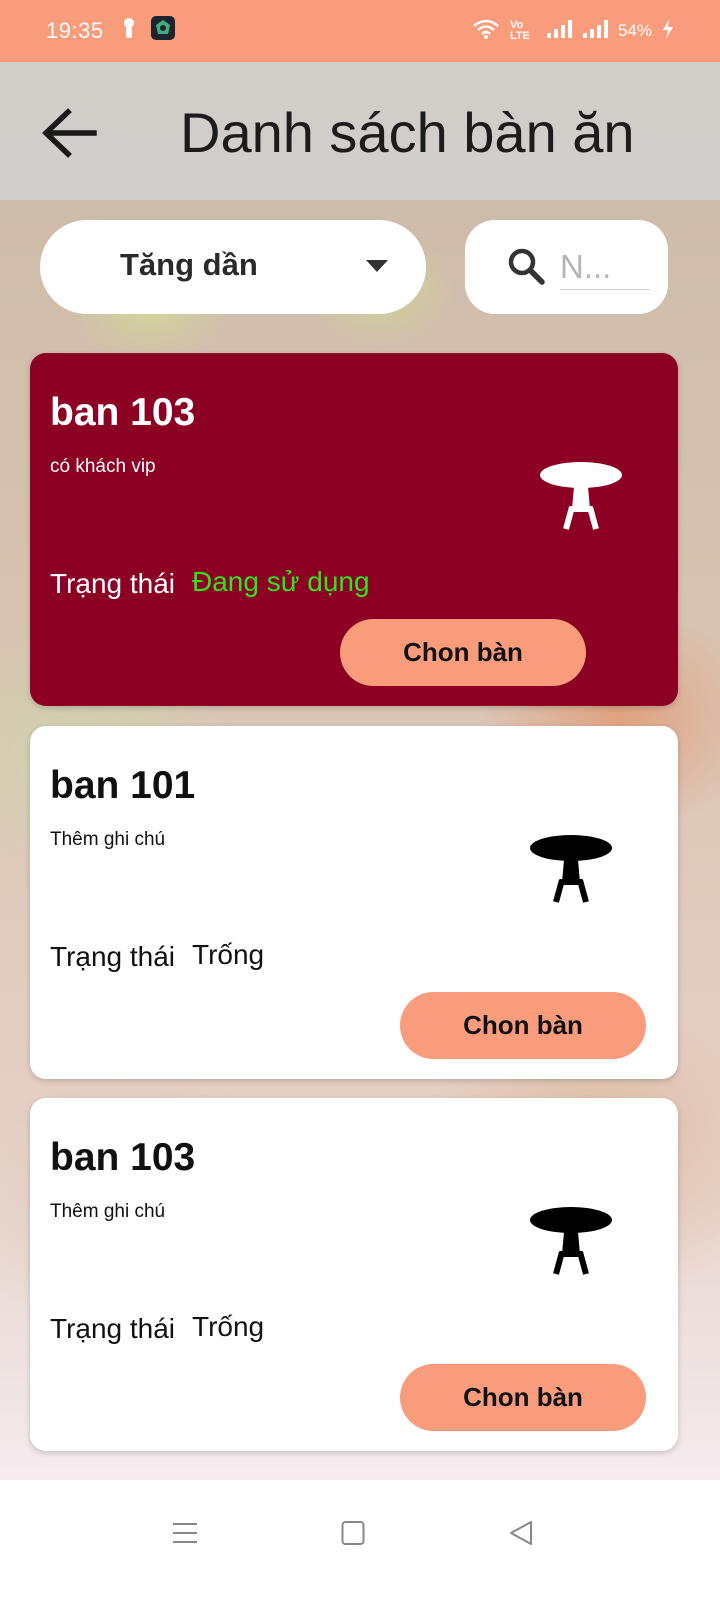 The image size is (720, 1600). I want to click on status-time: 19:35, so click(75, 30).